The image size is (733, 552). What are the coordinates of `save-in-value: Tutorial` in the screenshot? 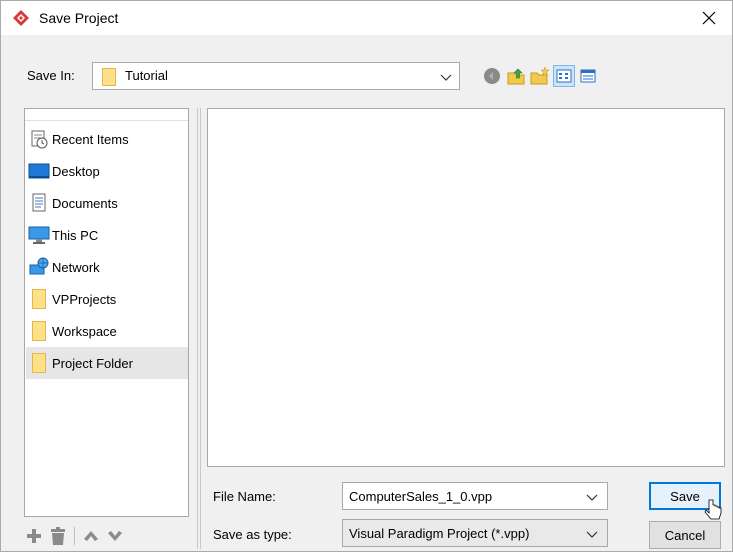 It's located at (146, 75).